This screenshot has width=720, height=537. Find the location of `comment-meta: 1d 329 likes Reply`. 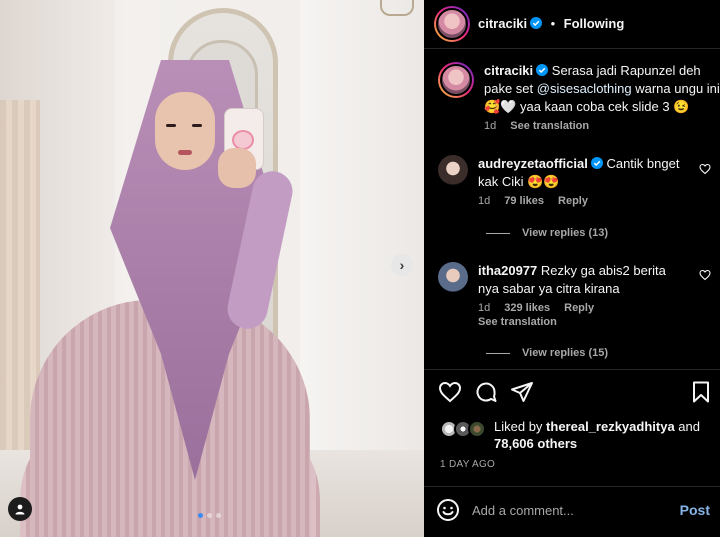

comment-meta: 1d 329 likes Reply is located at coordinates (584, 308).